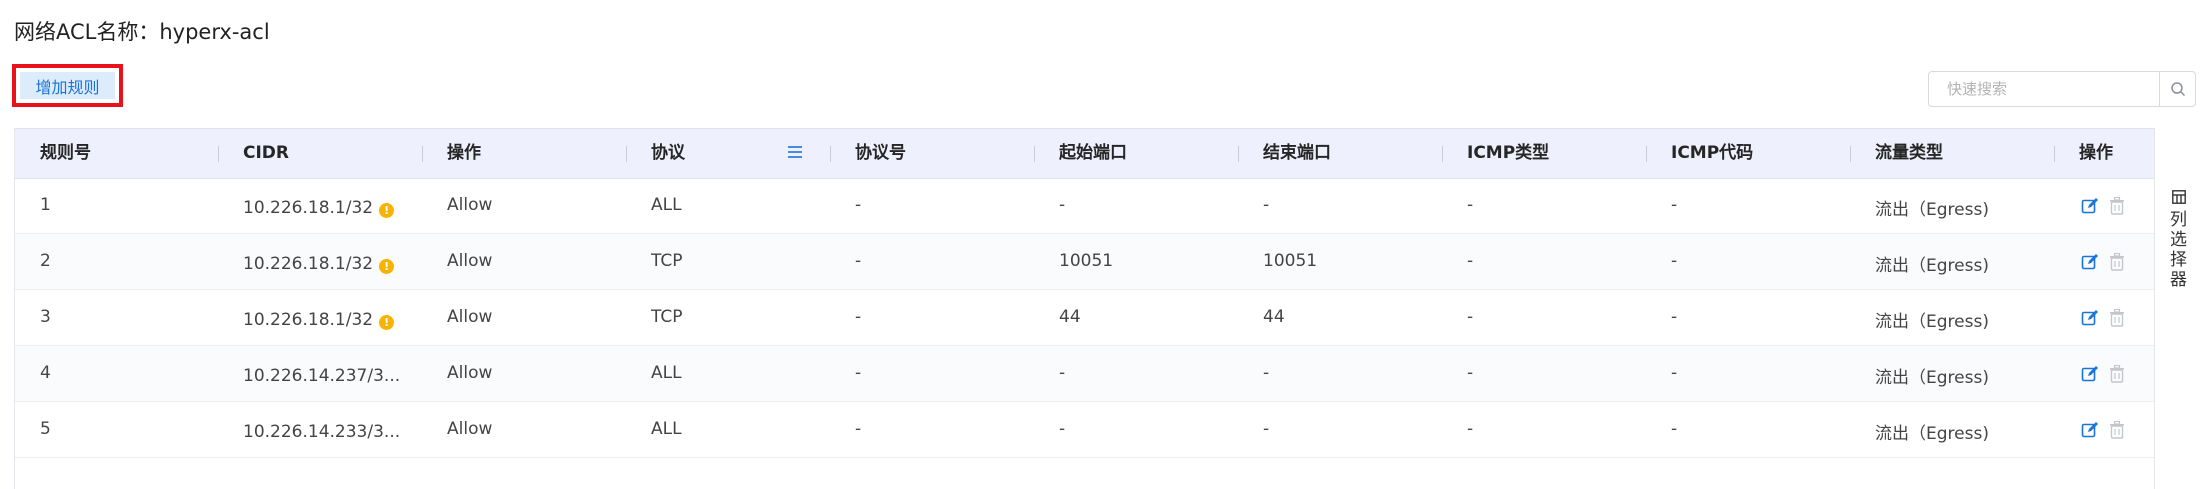 Image resolution: width=2203 pixels, height=489 pixels. What do you see at coordinates (45, 373) in the screenshot?
I see `cell-rule-no: 4` at bounding box center [45, 373].